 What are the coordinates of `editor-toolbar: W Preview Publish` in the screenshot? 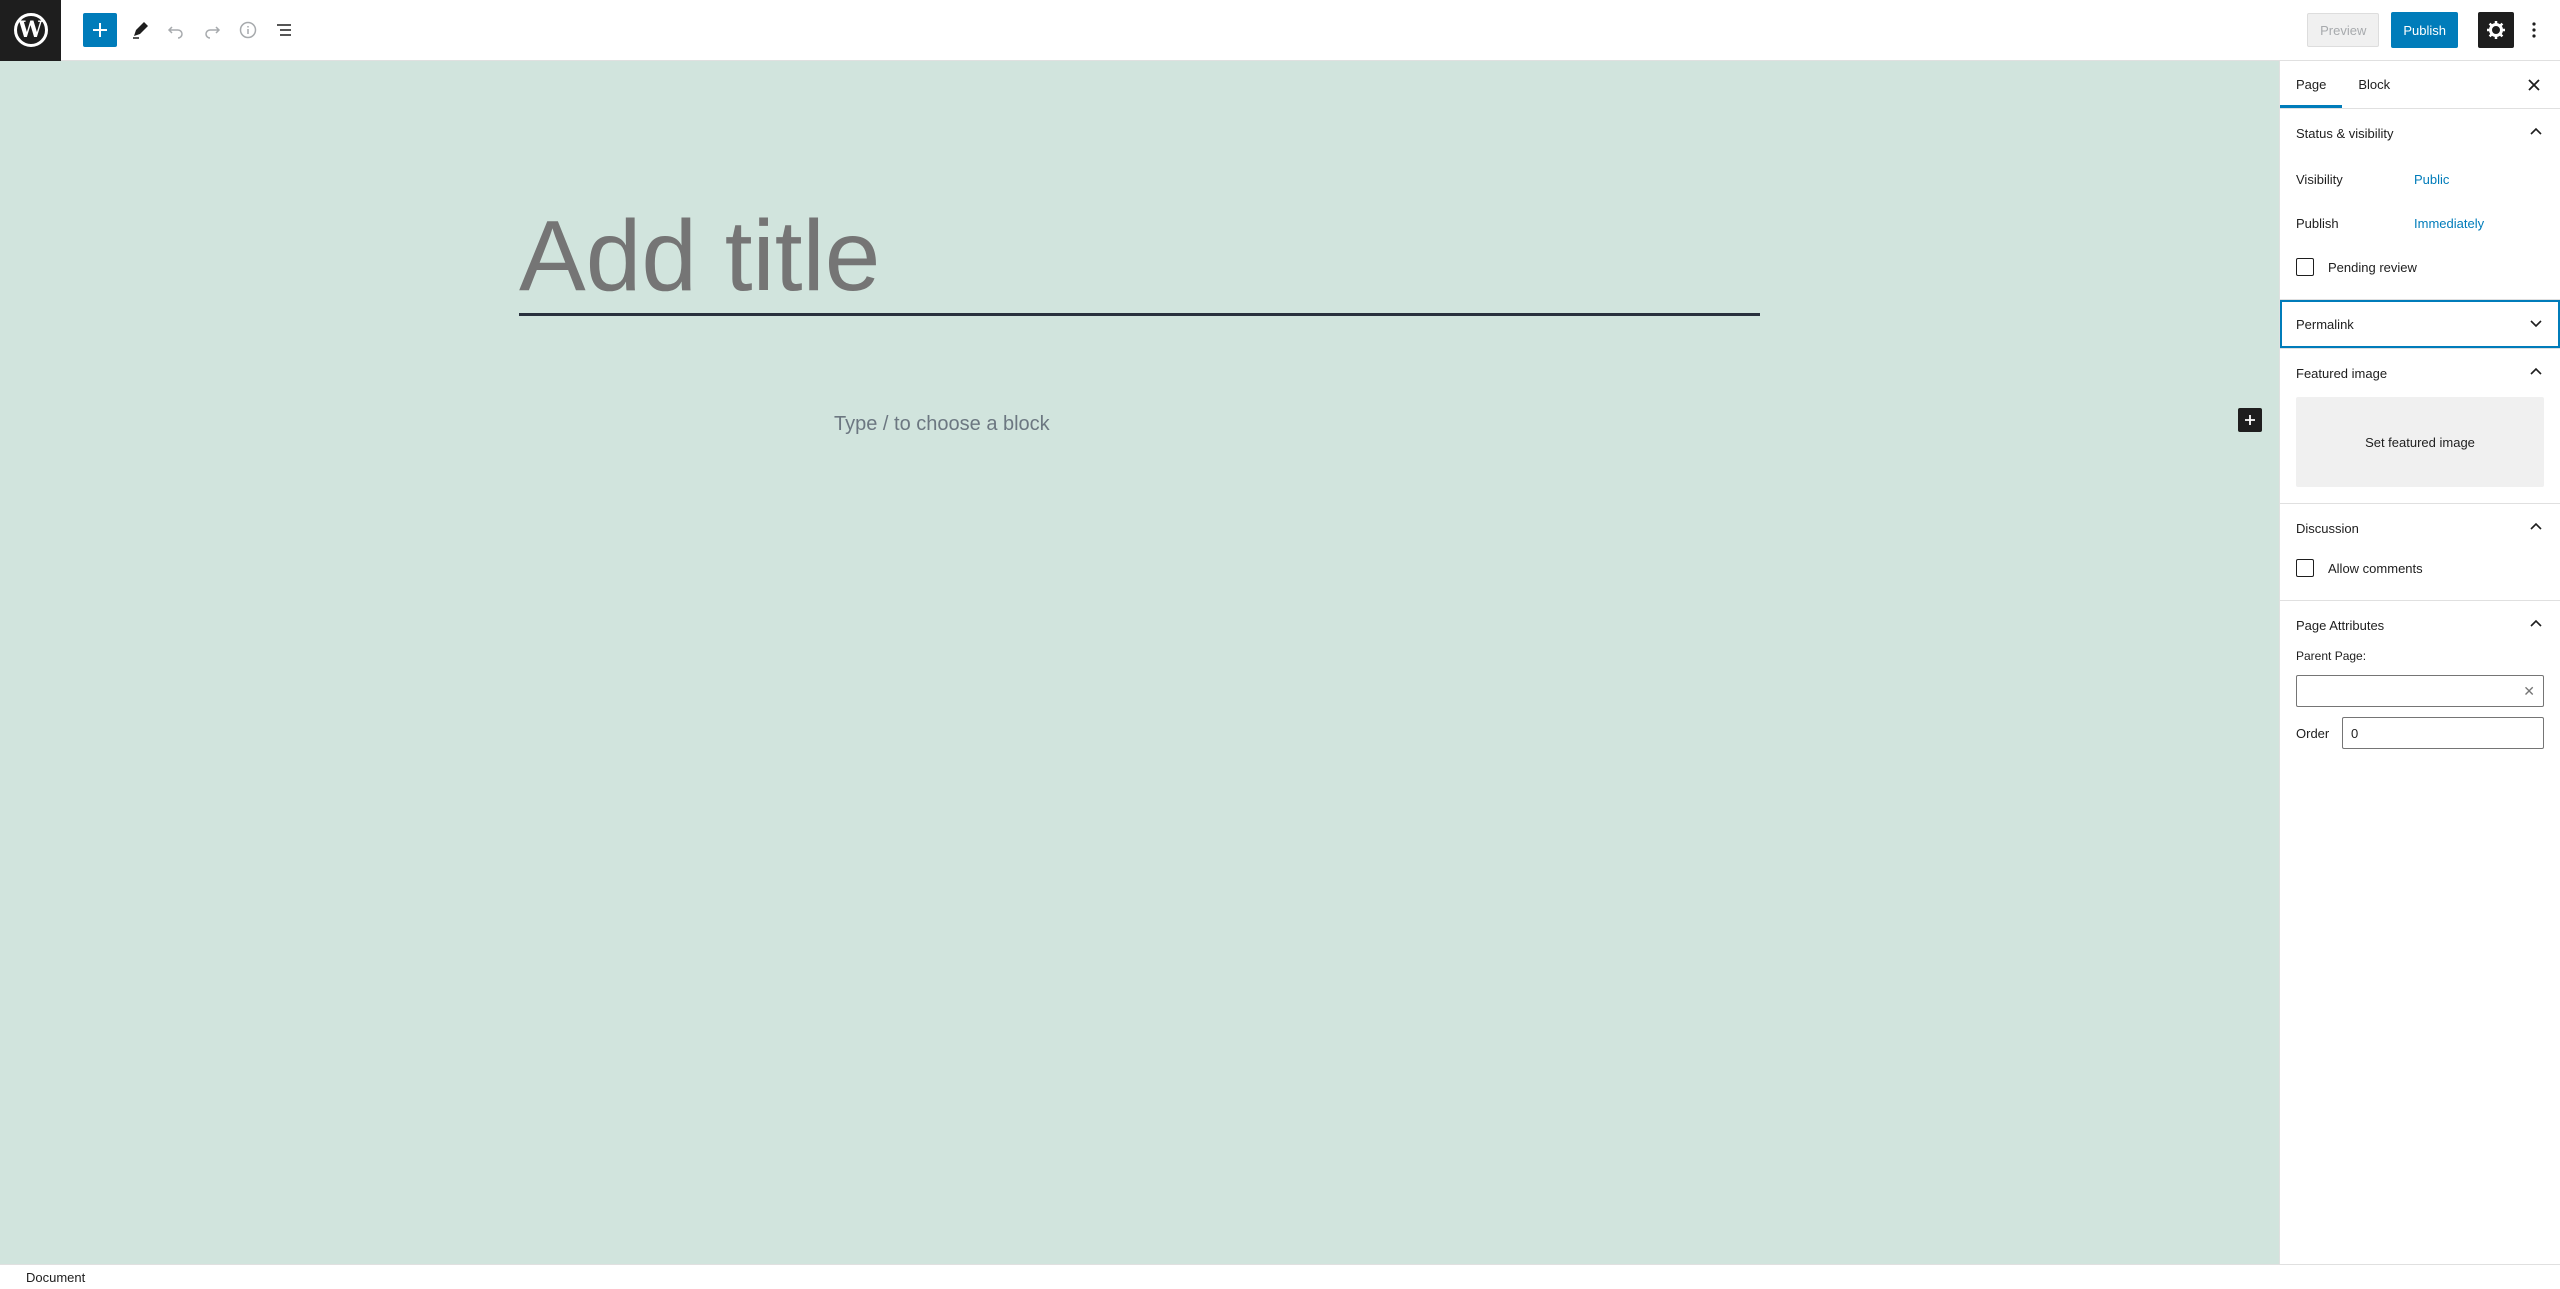 It's located at (1280, 30).